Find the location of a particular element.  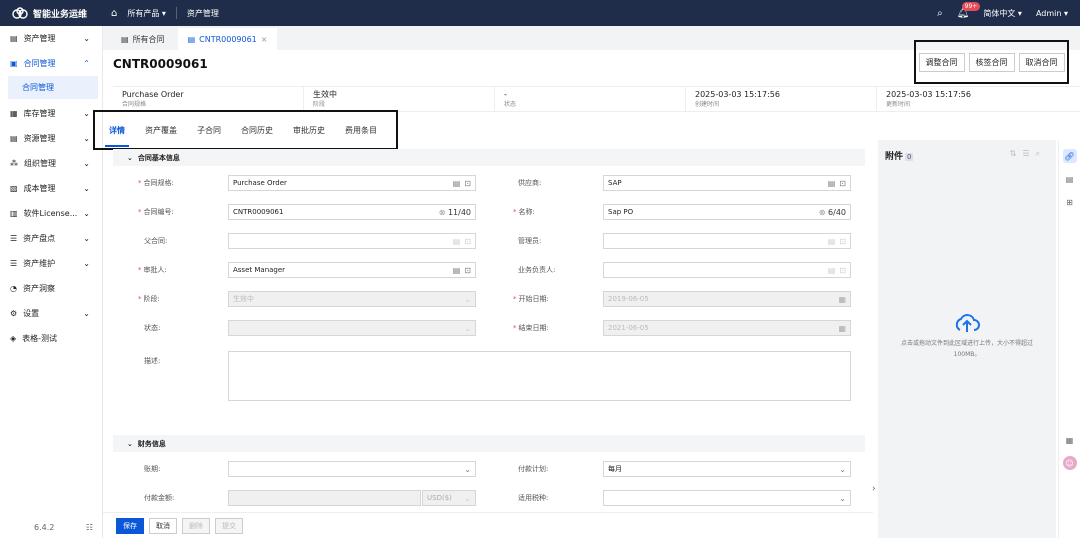

sidebar-item-settings: ⚙ 设置 ⌄ is located at coordinates (51, 313).